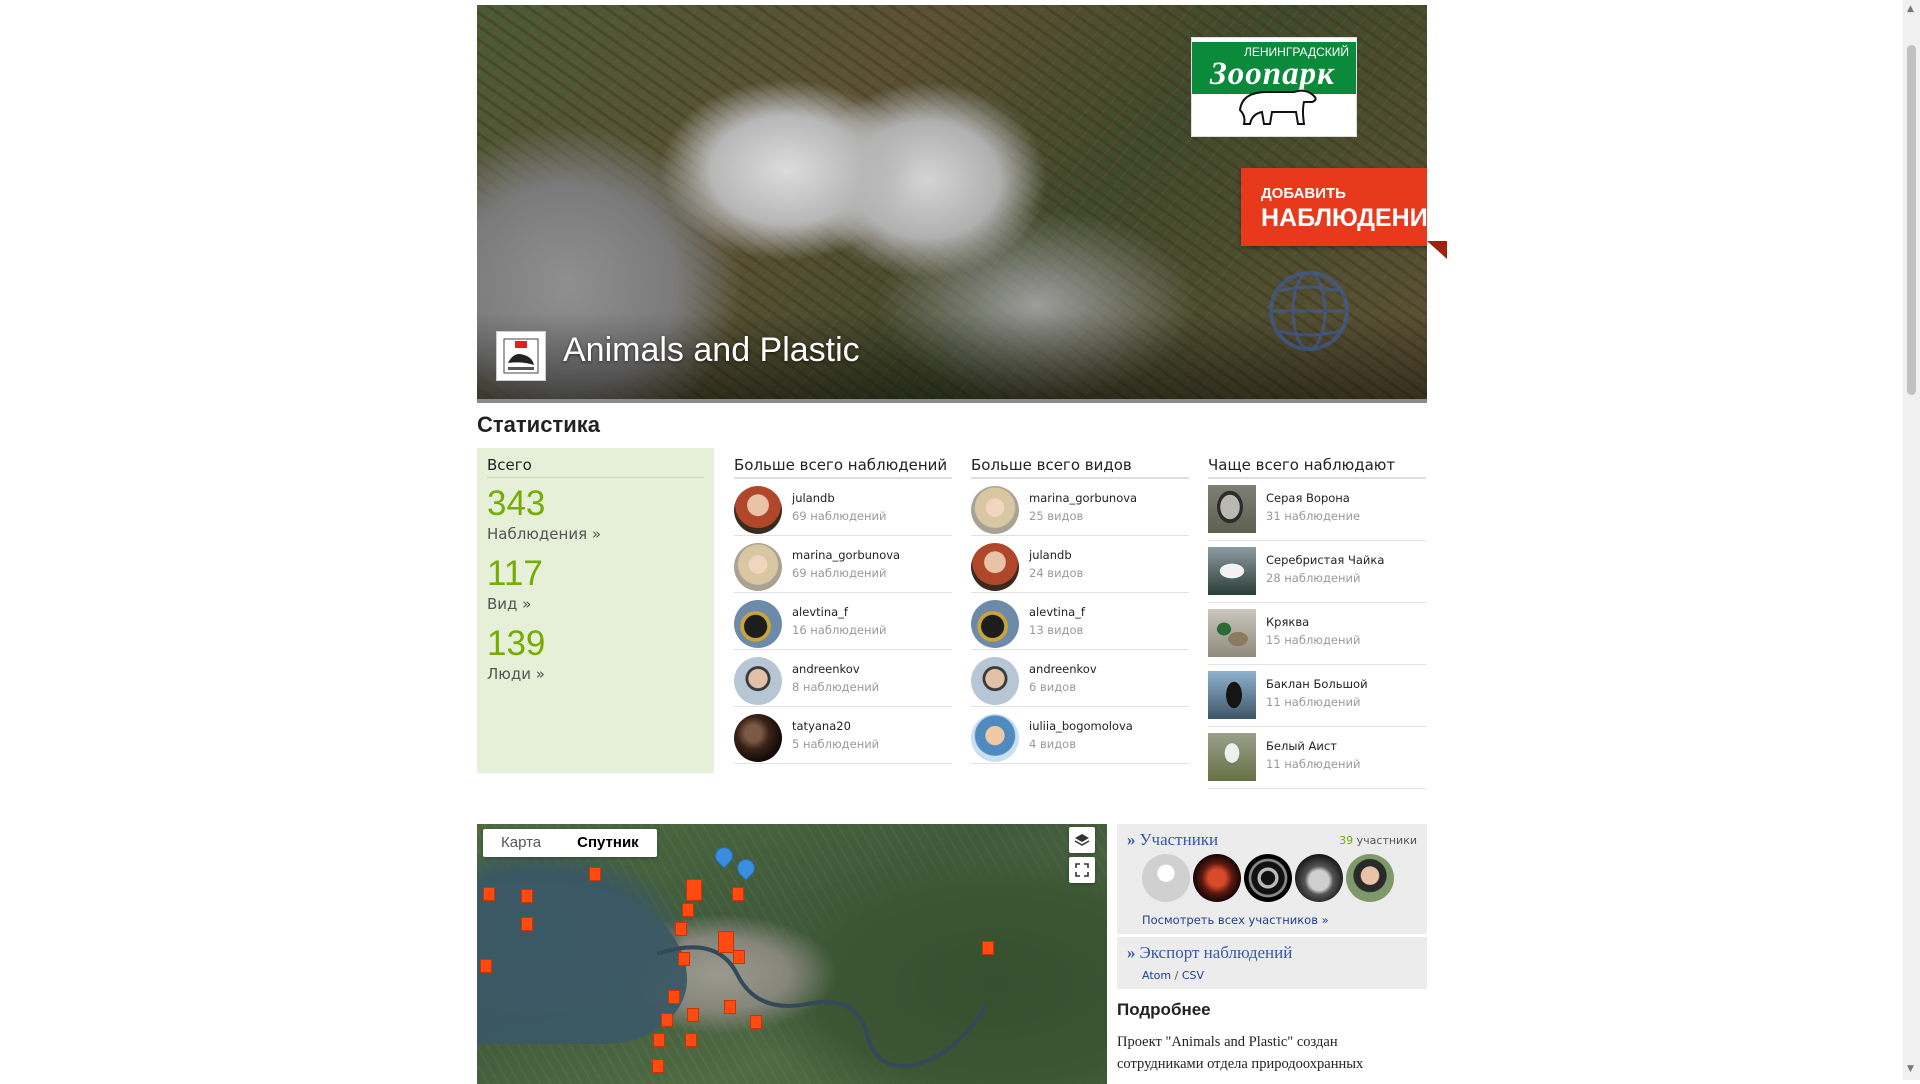 The width and height of the screenshot is (1920, 1084). What do you see at coordinates (1308, 498) in the screenshot?
I see `taxon-name: Серая Ворона` at bounding box center [1308, 498].